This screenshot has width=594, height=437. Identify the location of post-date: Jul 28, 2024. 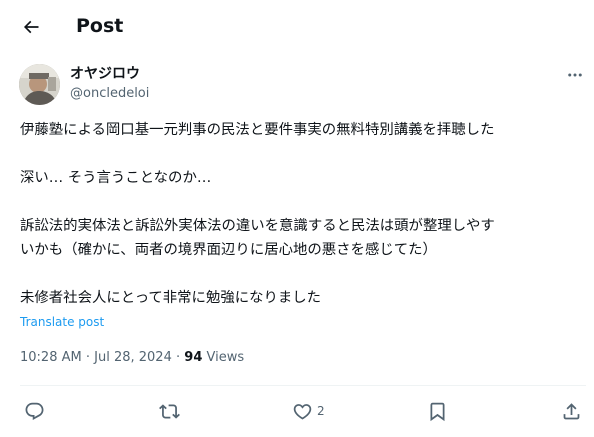
(133, 357).